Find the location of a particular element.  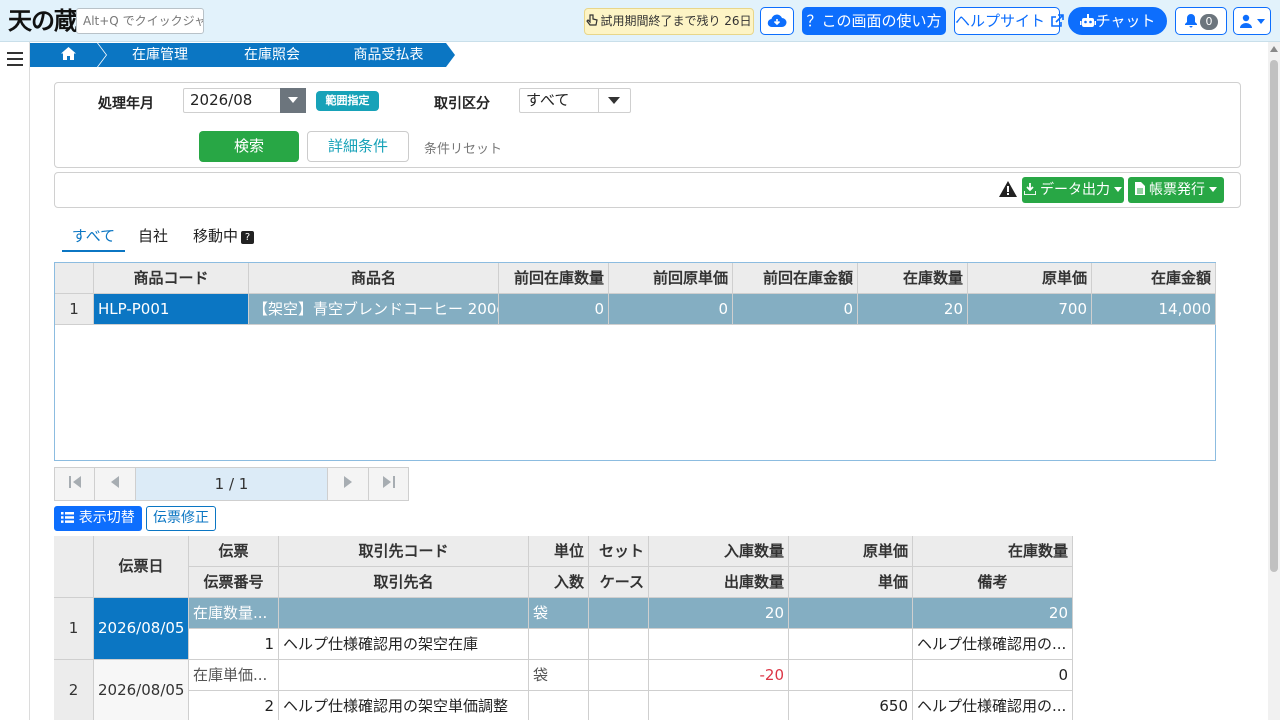

home-icon is located at coordinates (68, 53).